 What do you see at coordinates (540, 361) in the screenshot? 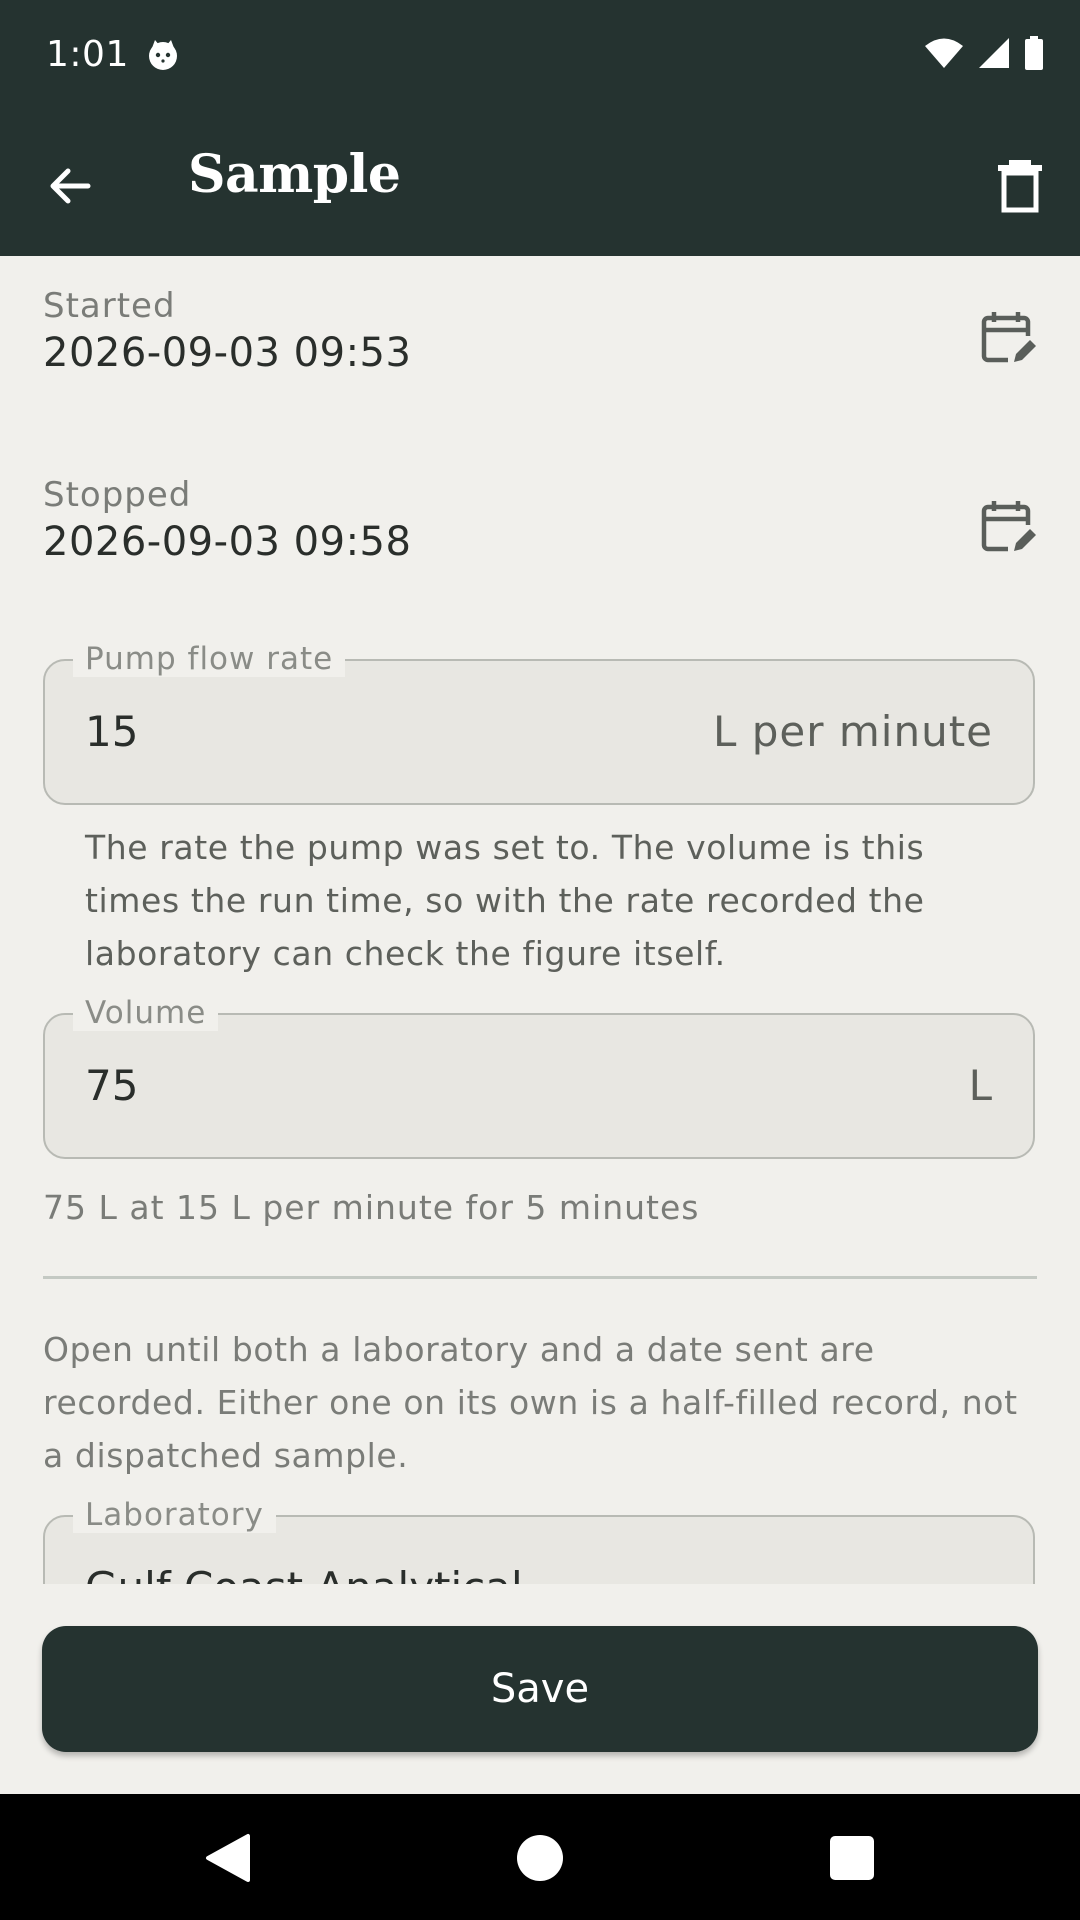
I see `started-row: Started 2026-09-03 09:53` at bounding box center [540, 361].